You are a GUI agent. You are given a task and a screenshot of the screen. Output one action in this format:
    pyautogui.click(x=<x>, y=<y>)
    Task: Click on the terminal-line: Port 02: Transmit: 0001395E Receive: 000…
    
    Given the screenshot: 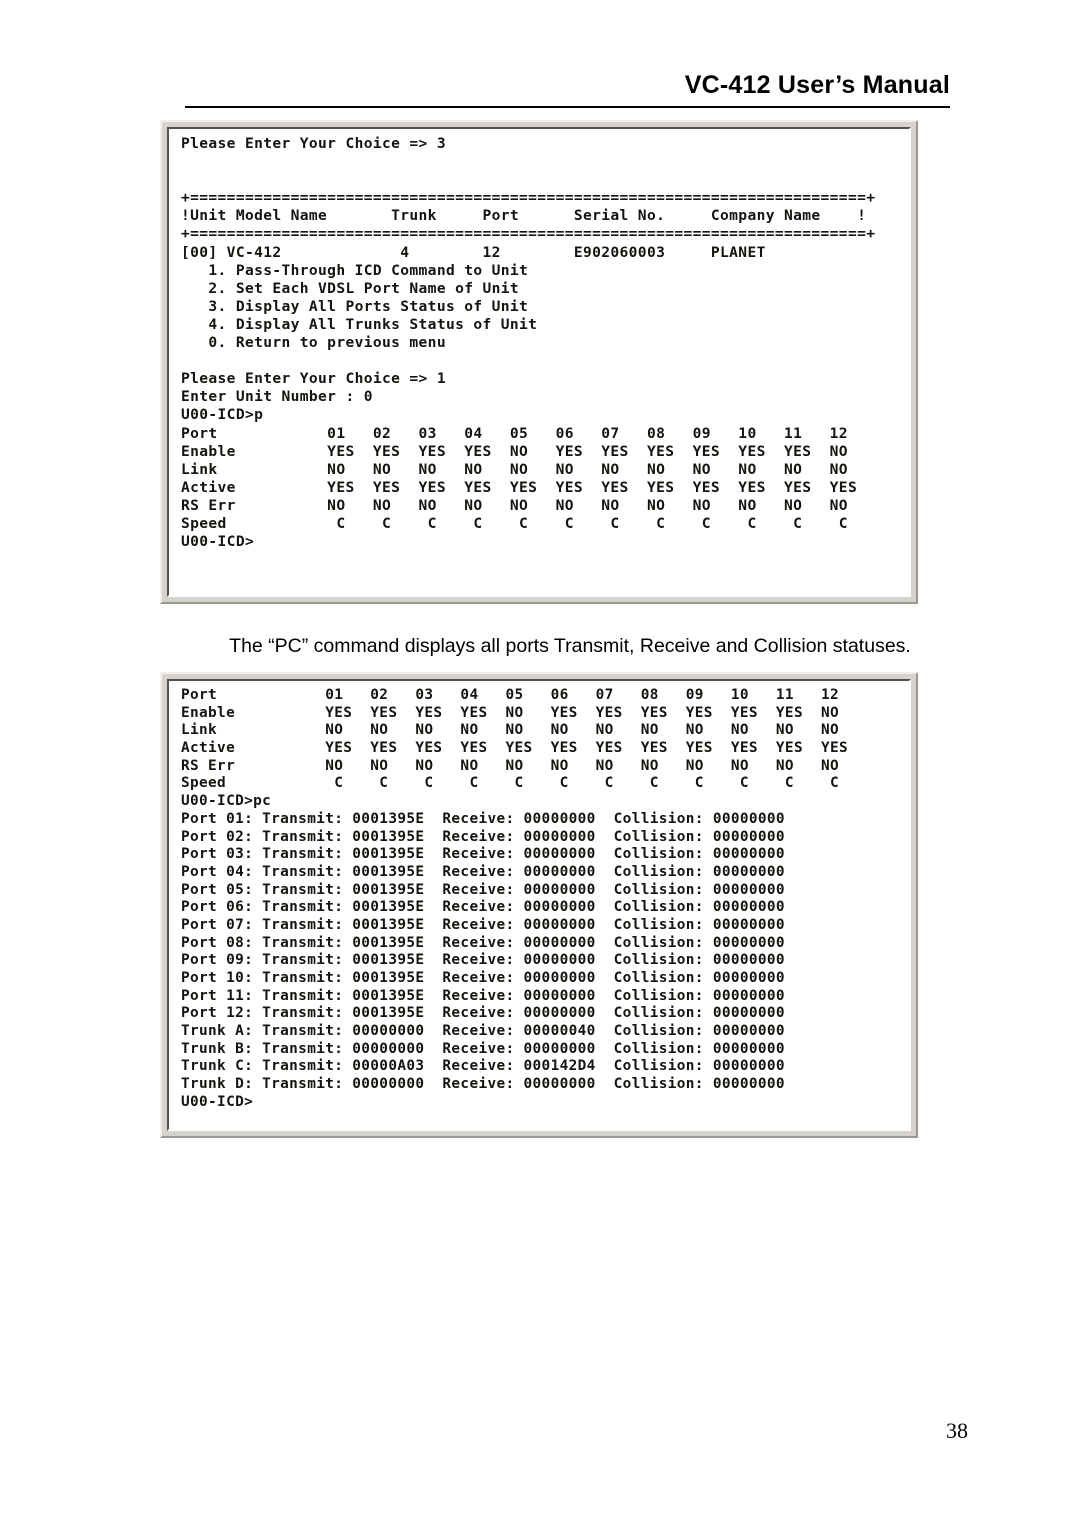 What is the action you would take?
    pyautogui.click(x=483, y=836)
    